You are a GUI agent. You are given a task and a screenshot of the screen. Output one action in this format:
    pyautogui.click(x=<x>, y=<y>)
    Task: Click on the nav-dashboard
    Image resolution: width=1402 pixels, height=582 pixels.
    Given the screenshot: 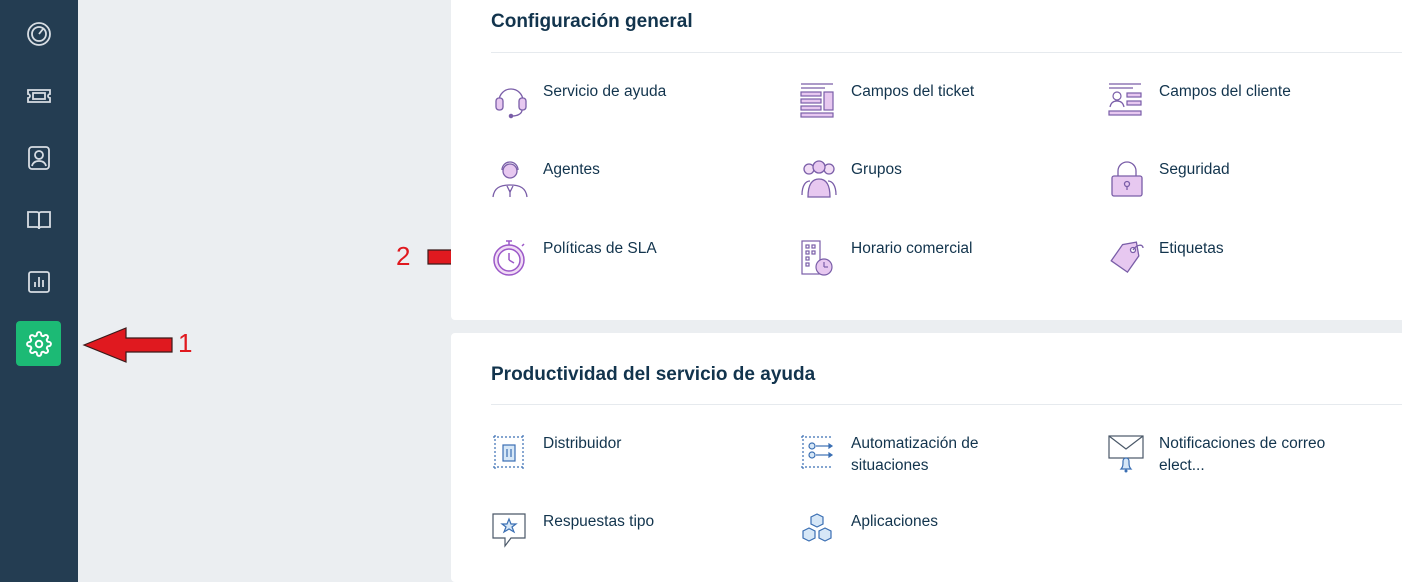 What is the action you would take?
    pyautogui.click(x=38, y=33)
    